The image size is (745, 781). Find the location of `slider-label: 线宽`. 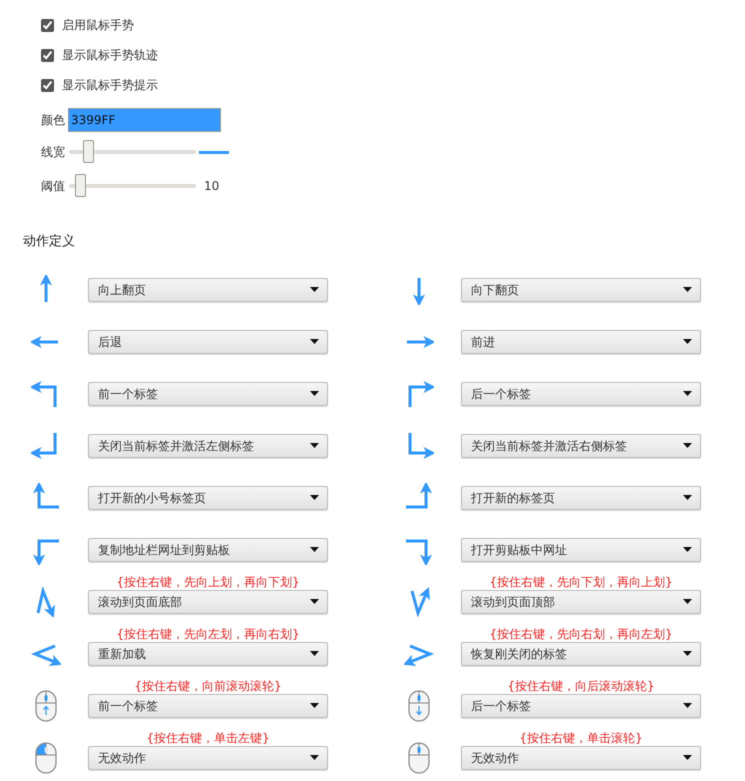

slider-label: 线宽 is located at coordinates (53, 152).